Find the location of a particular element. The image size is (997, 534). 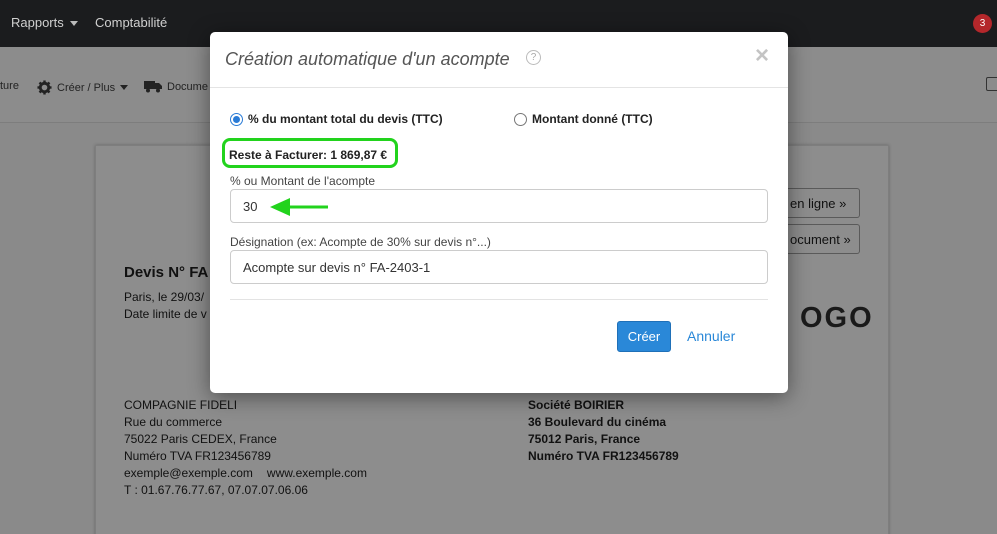

recipient-city: 75012 Paris, France is located at coordinates (584, 439).